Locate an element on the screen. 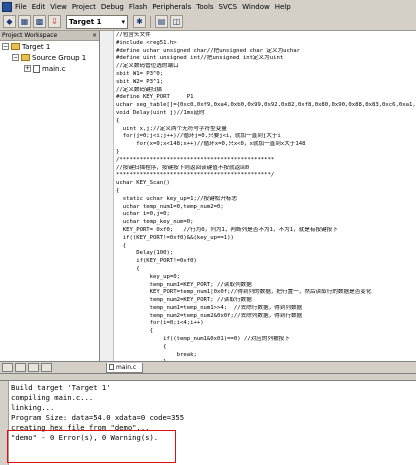 The width and height of the screenshot is (416, 465). code-line: uchar temp_key_num=0; is located at coordinates (266, 223).